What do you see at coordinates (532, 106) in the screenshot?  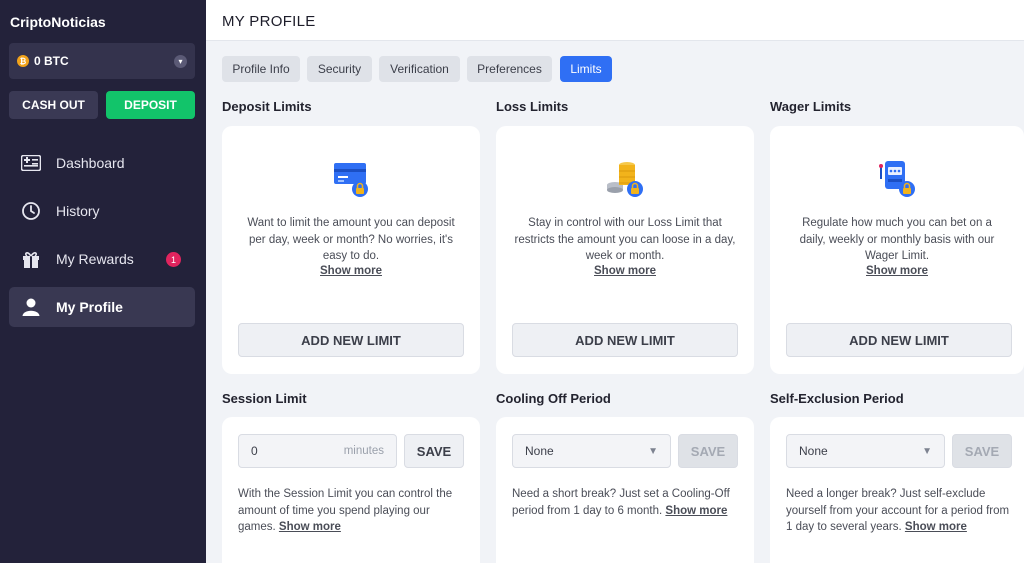 I see `loss-limits-title: Loss Limits` at bounding box center [532, 106].